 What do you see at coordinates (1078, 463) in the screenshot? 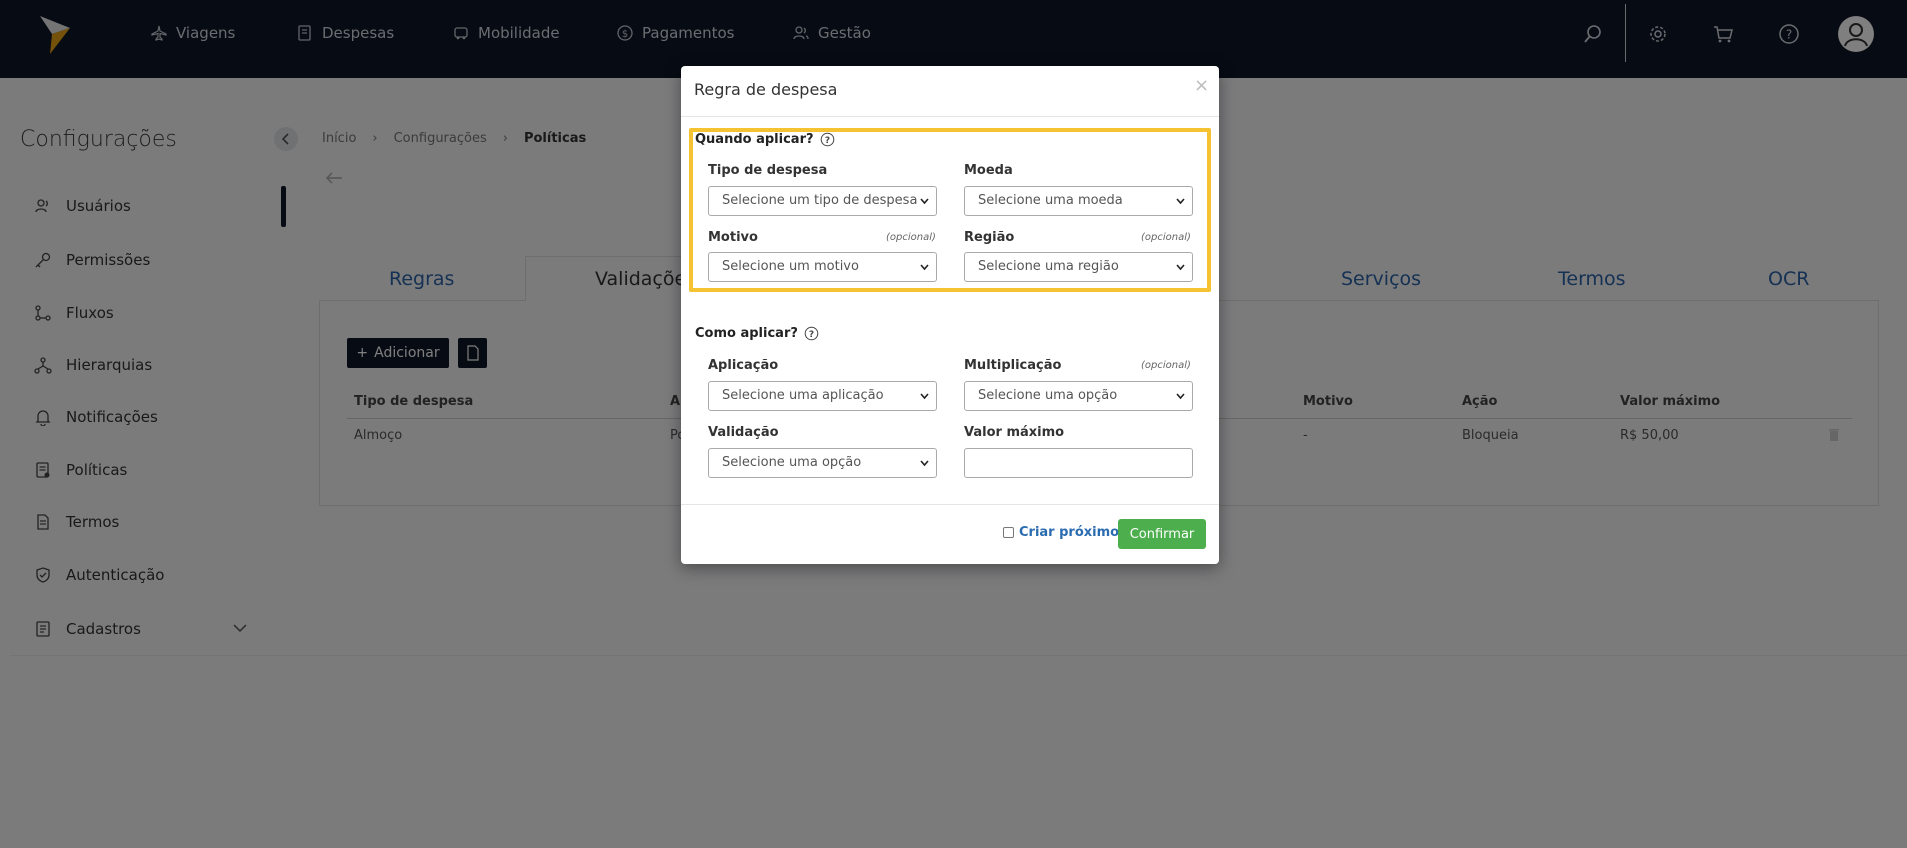
I see `valor-maximo-input` at bounding box center [1078, 463].